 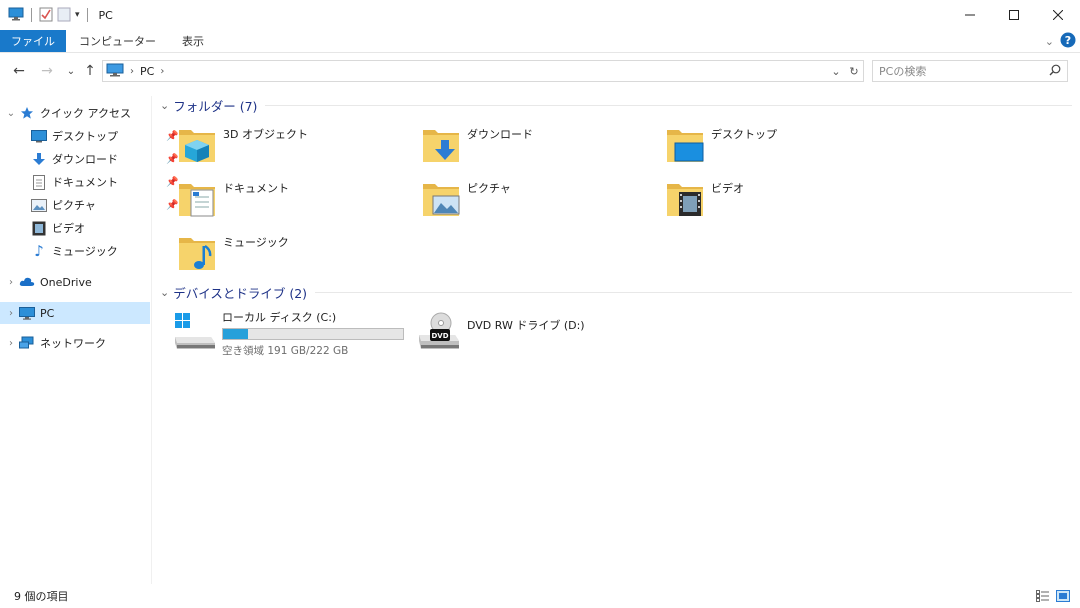 What do you see at coordinates (233, 198) in the screenshot?
I see `folder-tile-documents: ドキュメント` at bounding box center [233, 198].